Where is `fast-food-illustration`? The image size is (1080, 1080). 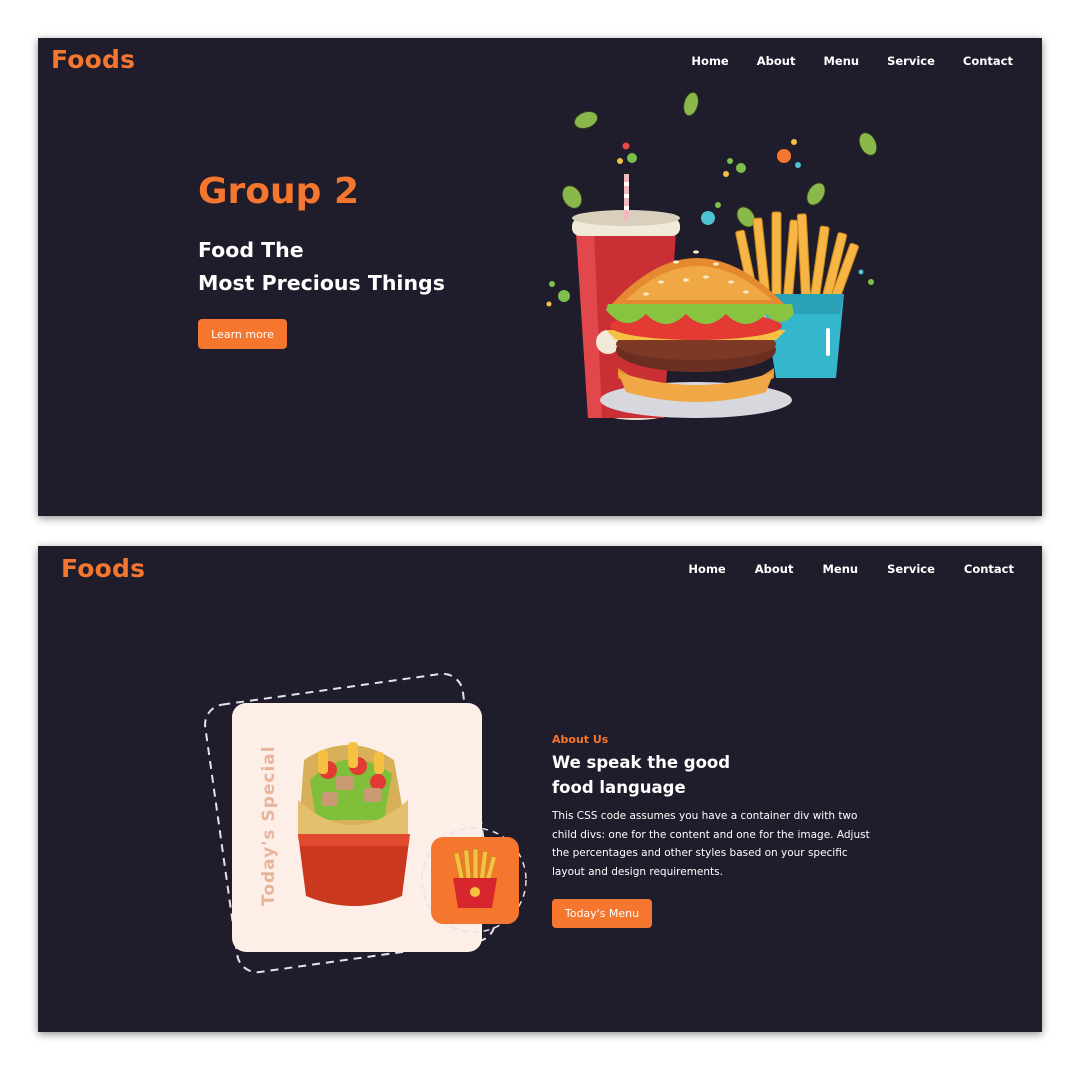
fast-food-illustration is located at coordinates (712, 255).